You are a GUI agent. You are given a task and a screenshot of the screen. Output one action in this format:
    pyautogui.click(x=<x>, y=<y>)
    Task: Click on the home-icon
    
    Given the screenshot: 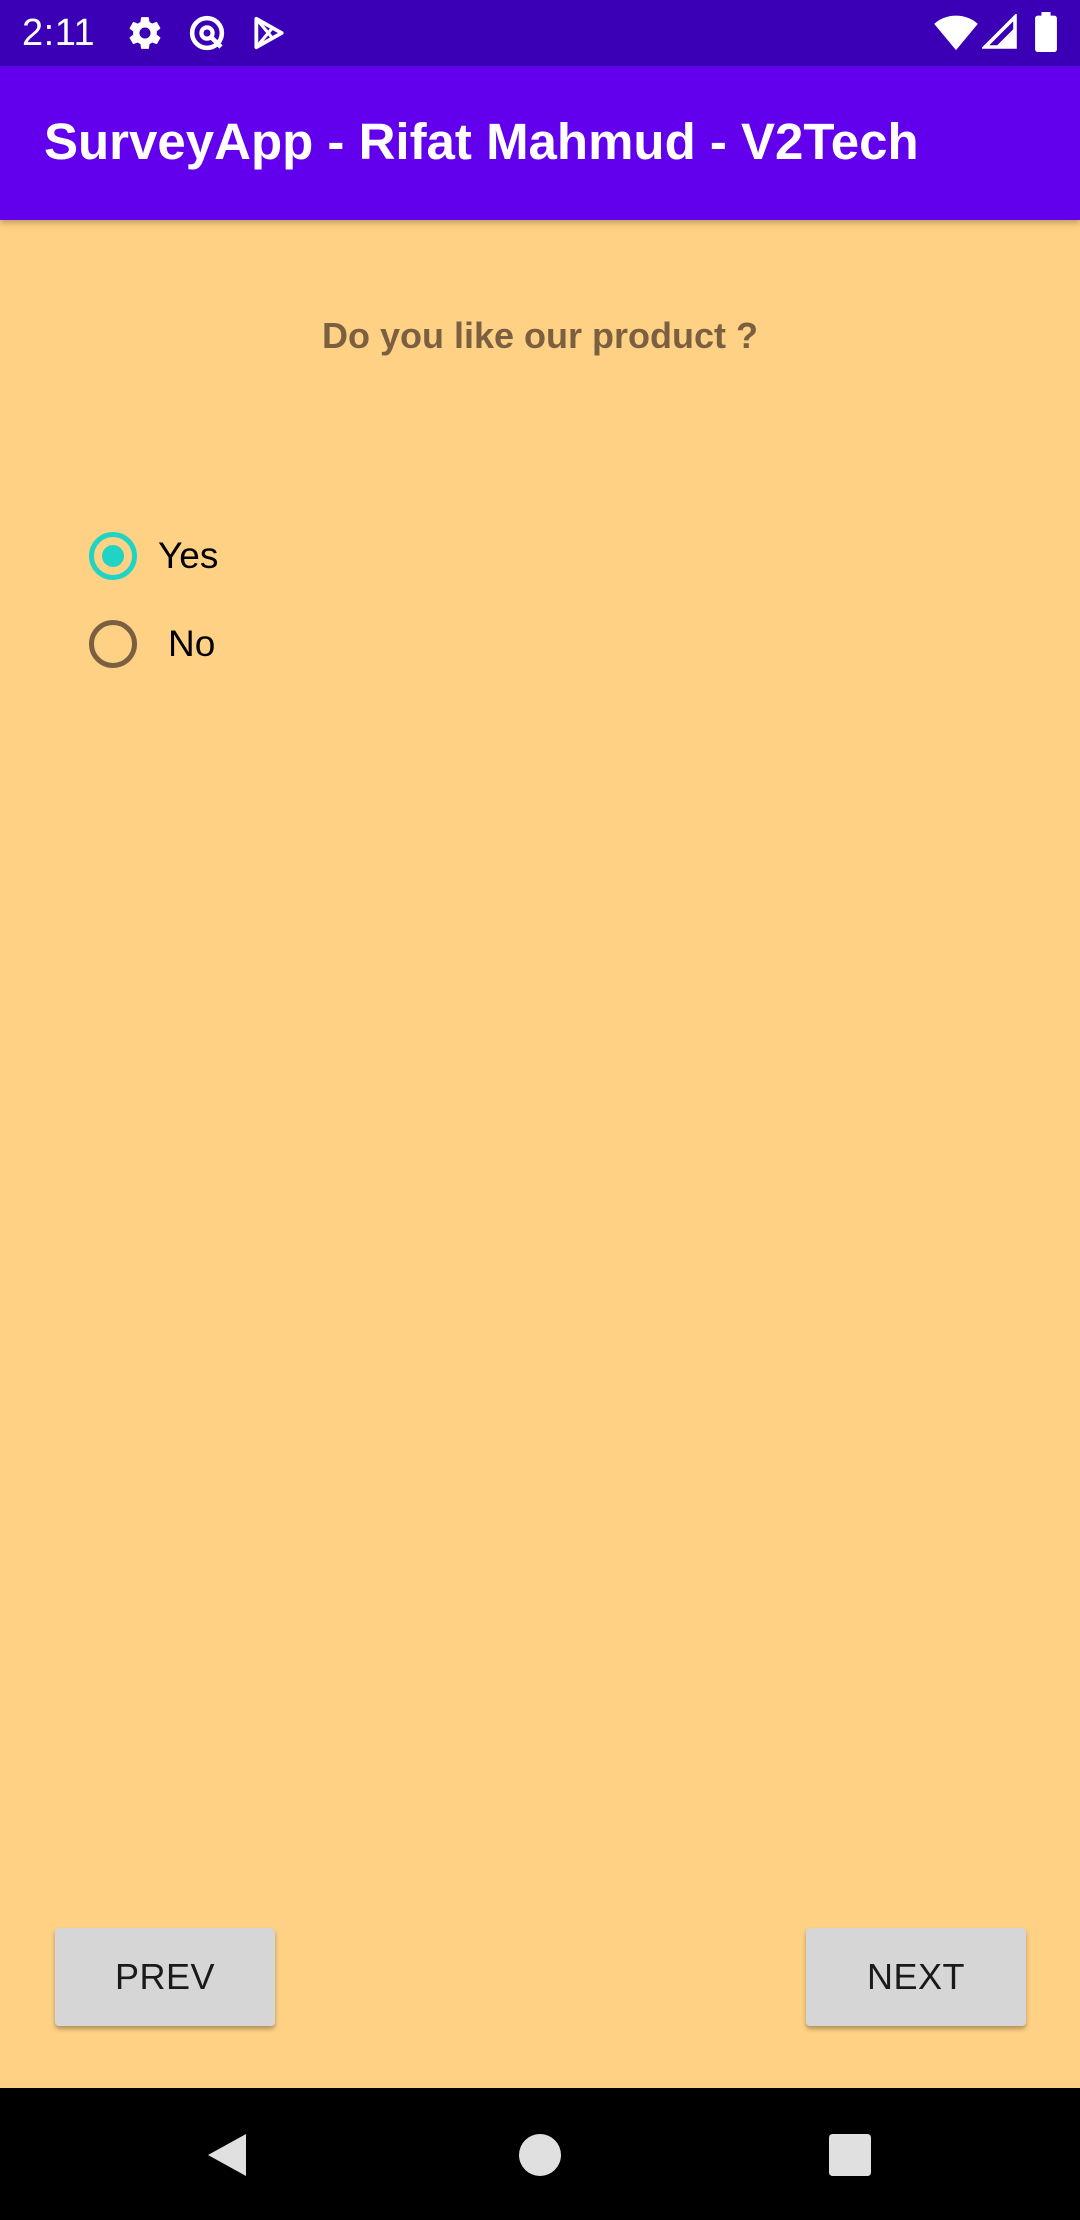 What is the action you would take?
    pyautogui.click(x=540, y=2155)
    